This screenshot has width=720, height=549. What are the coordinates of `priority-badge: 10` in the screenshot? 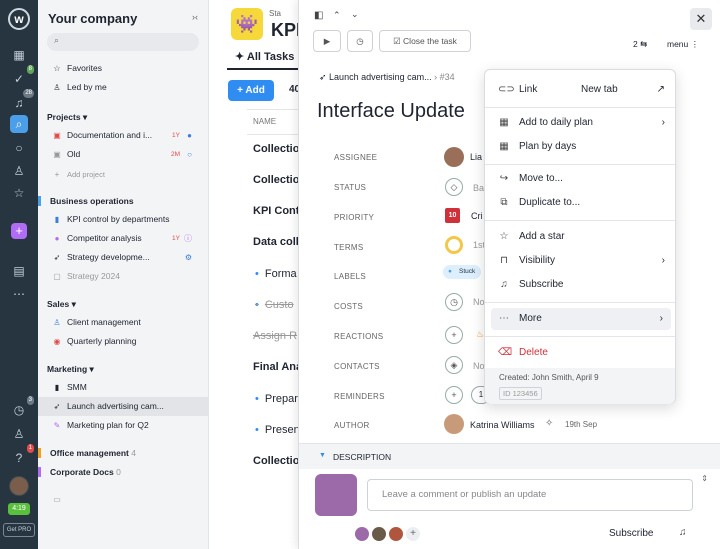 It's located at (452, 215).